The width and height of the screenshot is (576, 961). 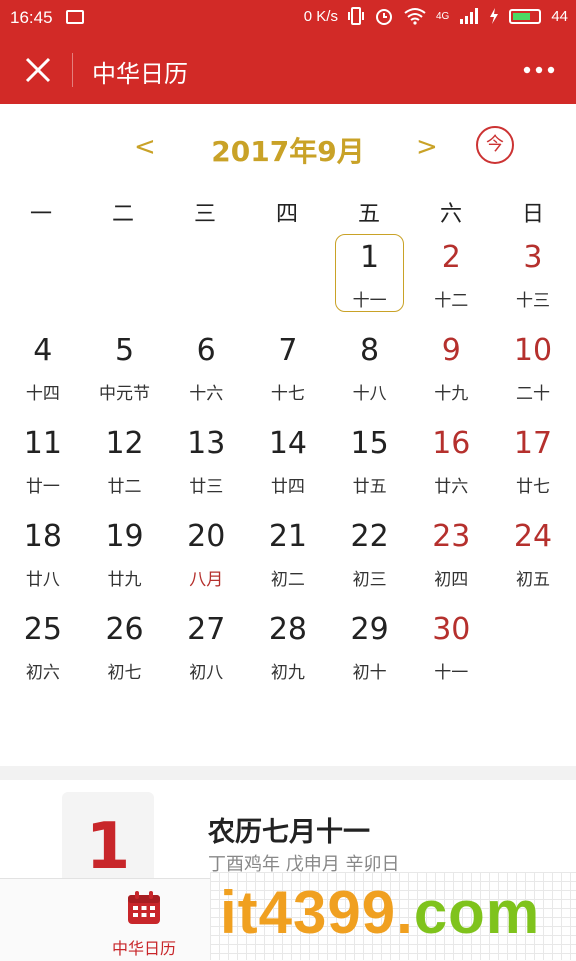 What do you see at coordinates (451, 487) in the screenshot?
I see `lunar-day-label: 廿六` at bounding box center [451, 487].